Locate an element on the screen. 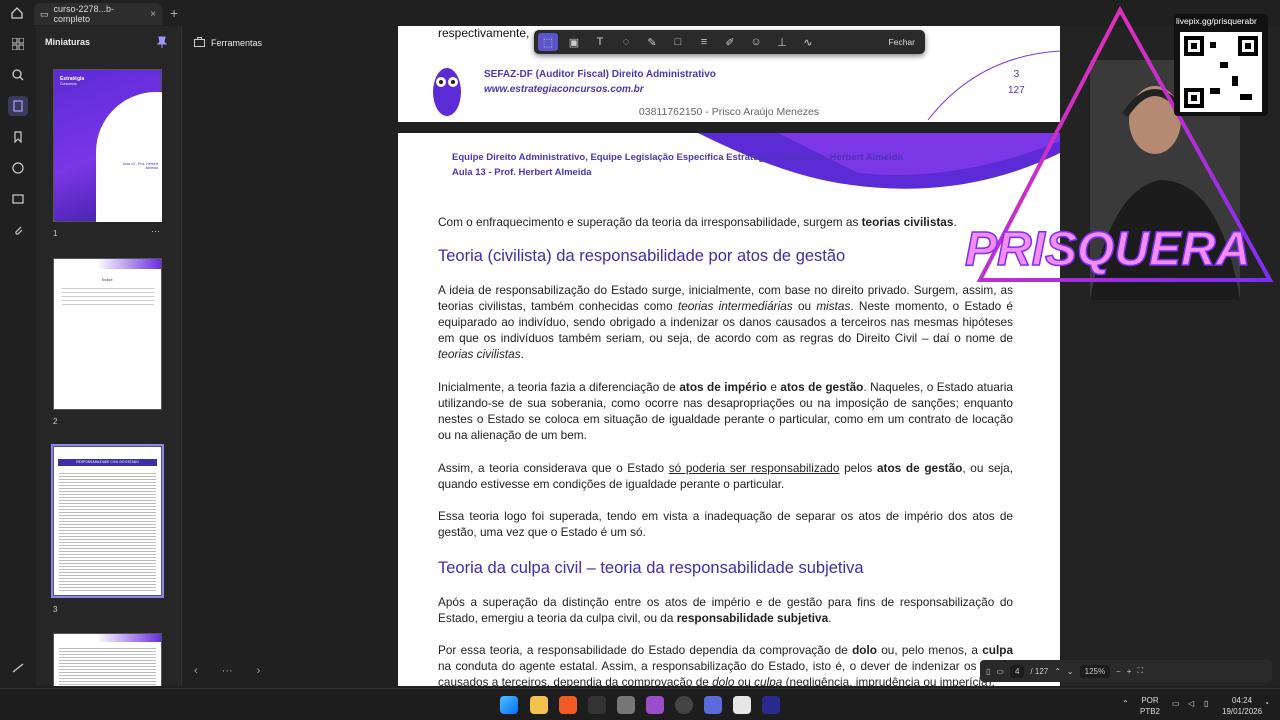  thumb-brand-sub: Concursos is located at coordinates (68, 84).